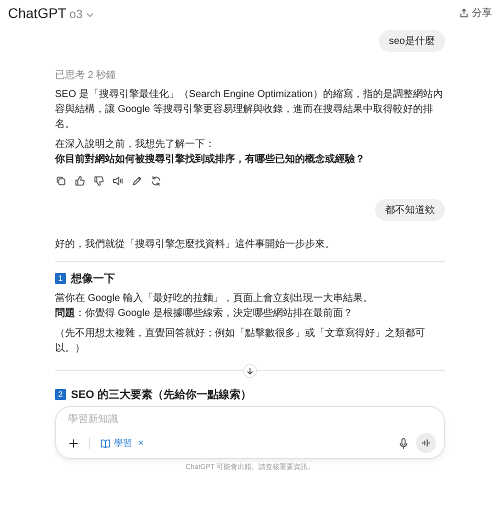 The image size is (500, 530). What do you see at coordinates (135, 145) in the screenshot?
I see `answer-paragraph: 在深入說明之前，我想先了解一下：` at bounding box center [135, 145].